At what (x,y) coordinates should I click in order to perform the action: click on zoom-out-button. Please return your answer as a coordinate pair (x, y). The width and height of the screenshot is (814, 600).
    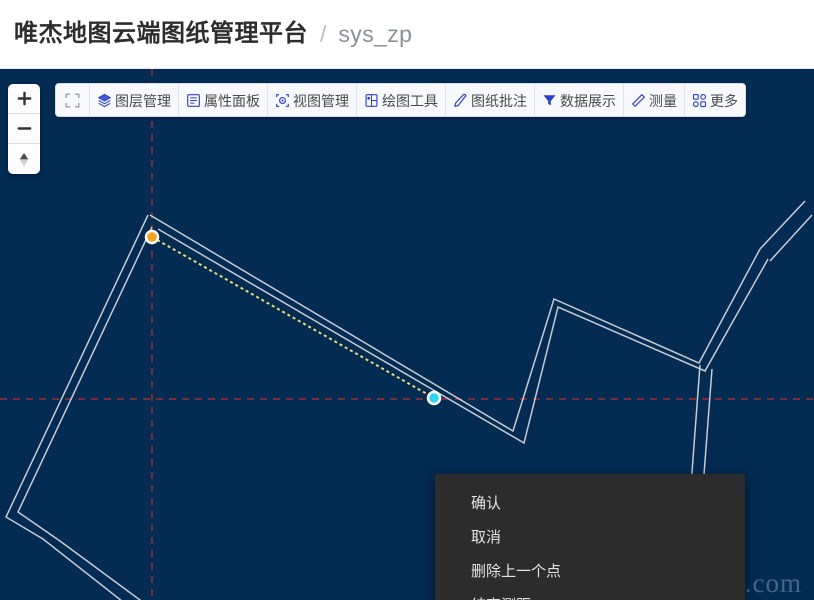
    Looking at the image, I should click on (24, 129).